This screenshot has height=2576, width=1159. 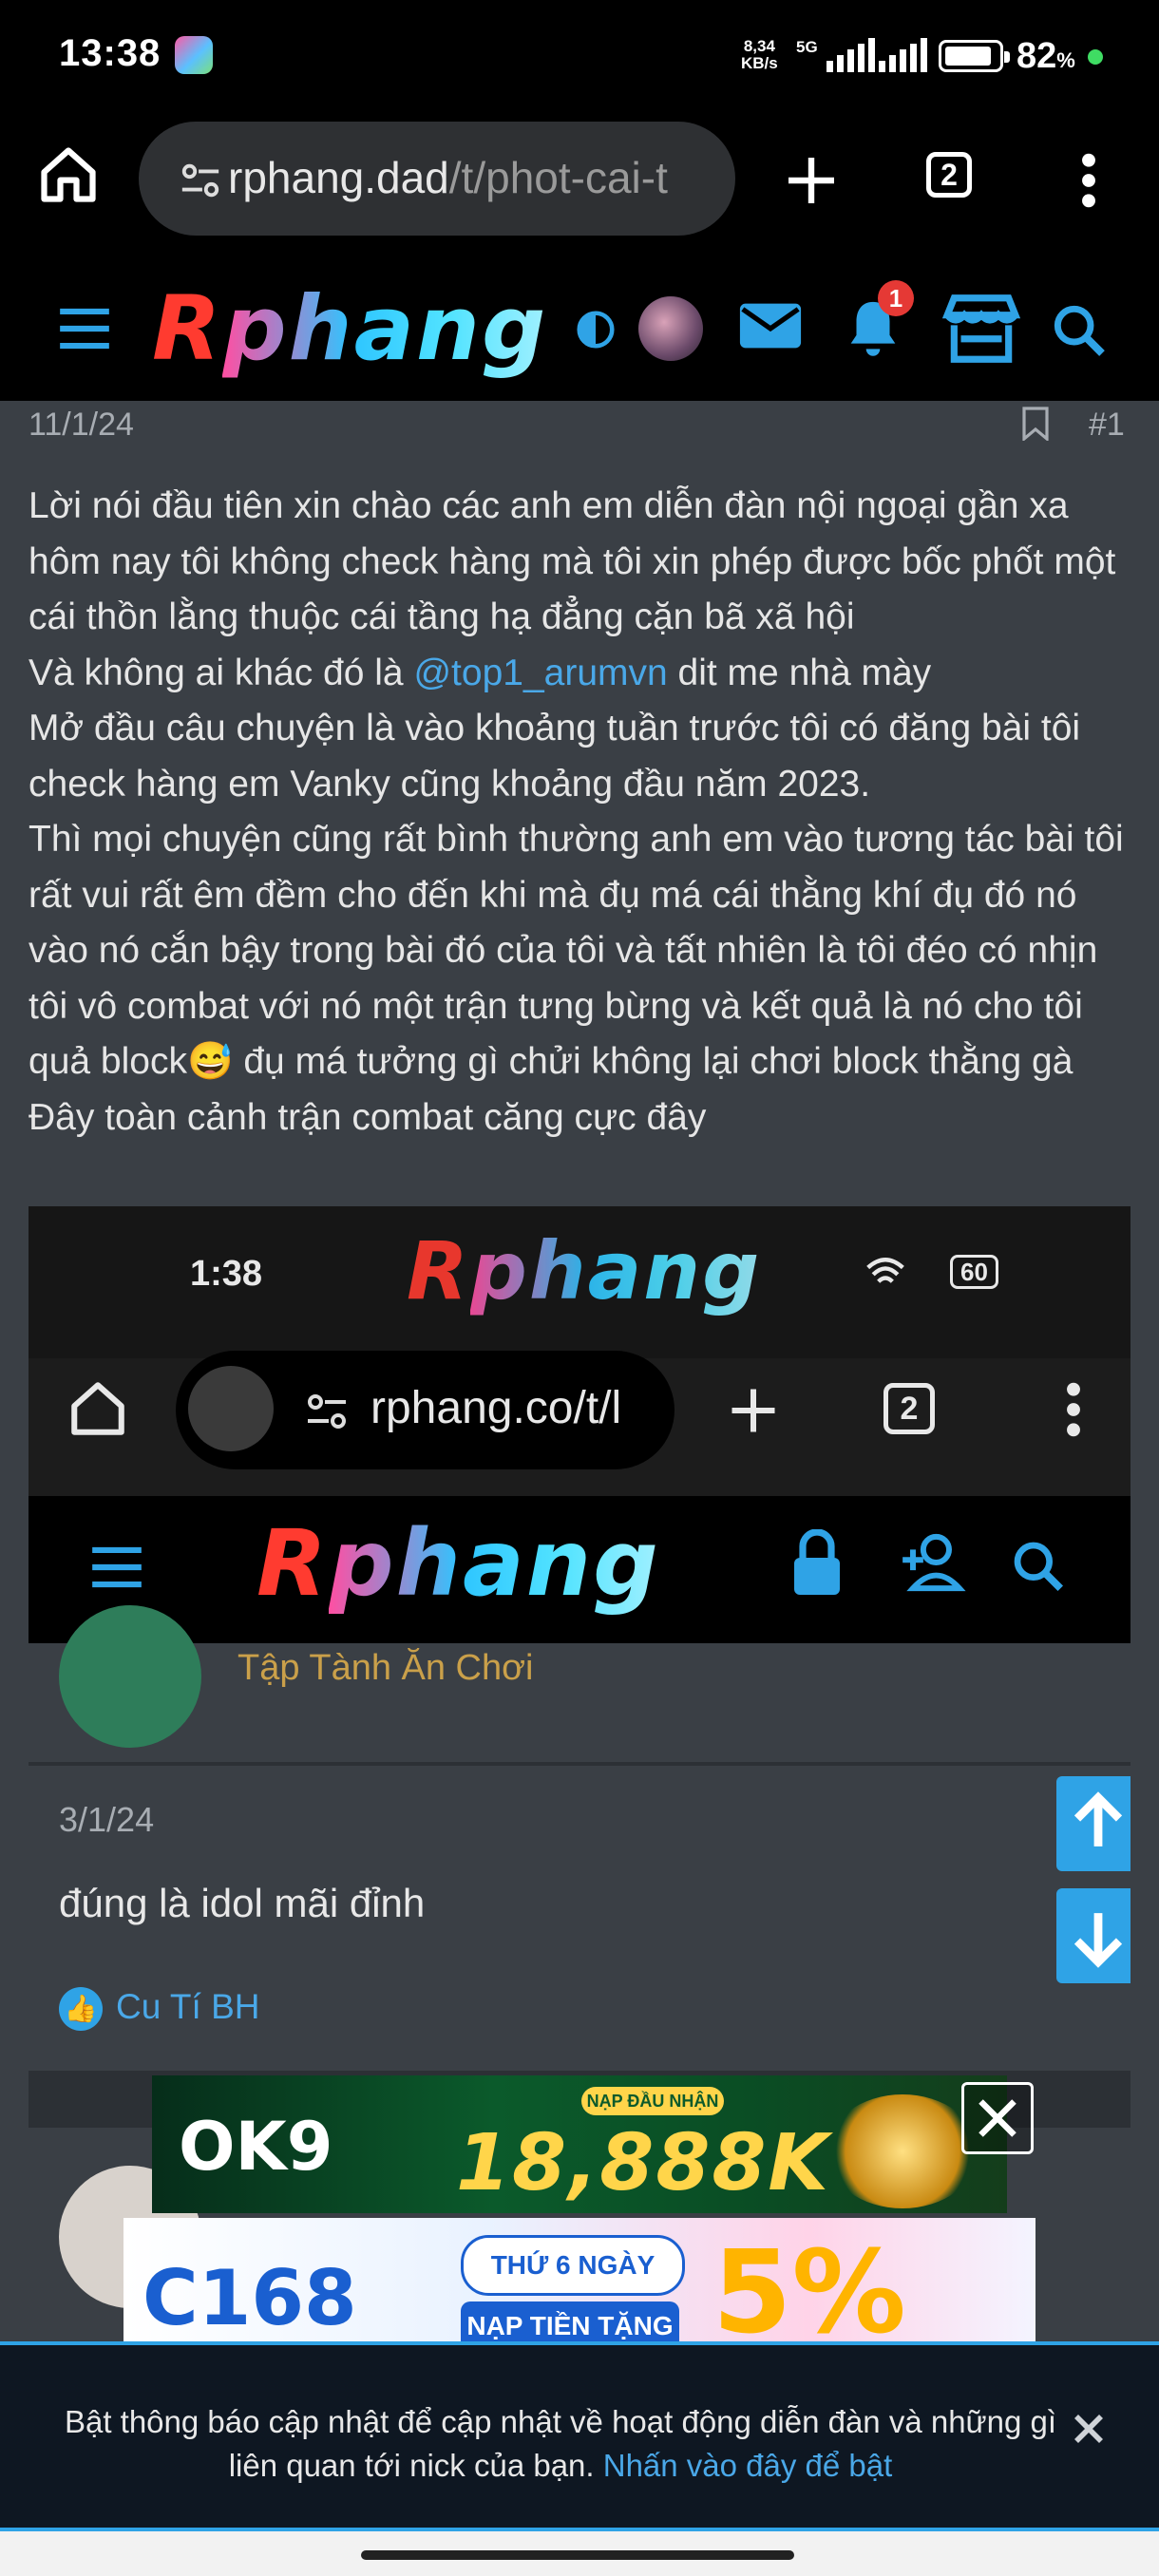 I want to click on shot-site-logo: Rphang, so click(x=458, y=1563).